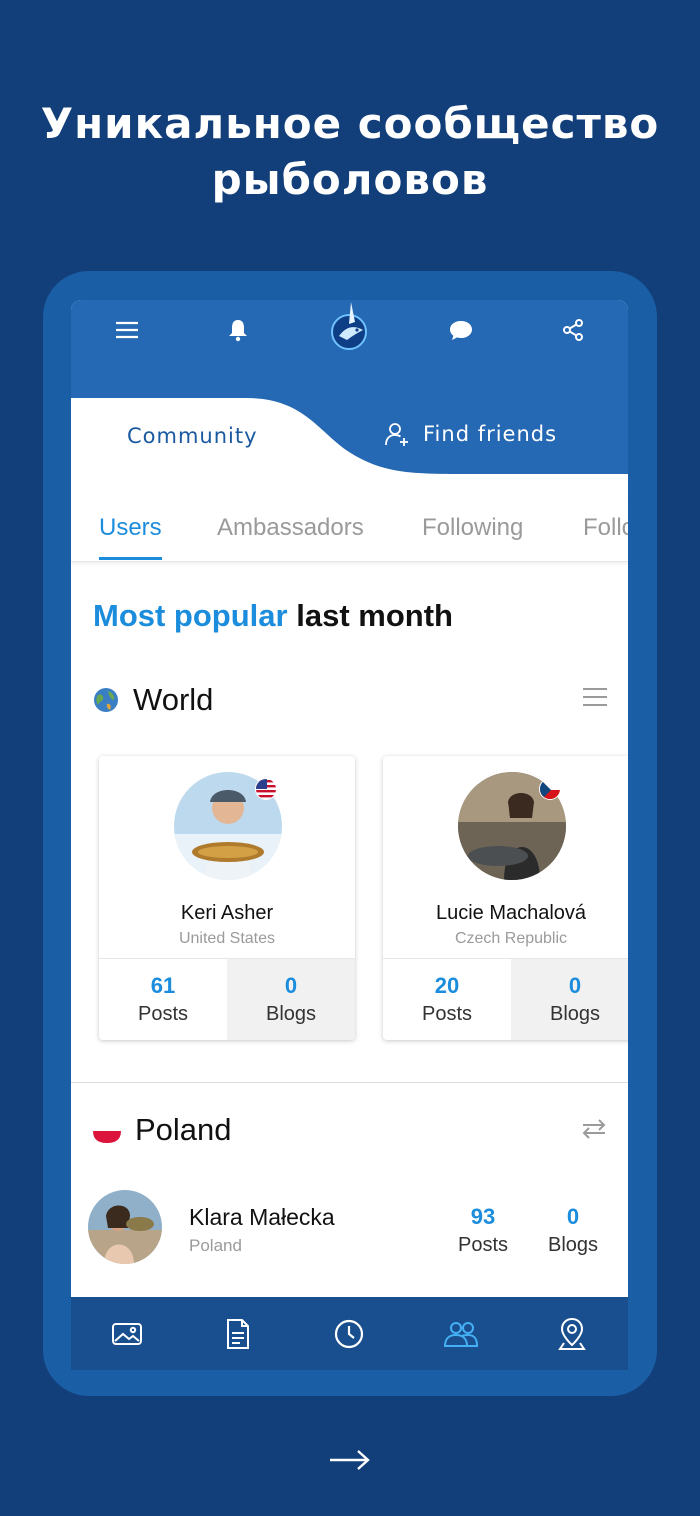 Image resolution: width=700 pixels, height=1516 pixels. Describe the element at coordinates (511, 913) in the screenshot. I see `user-name: Lucie Machalová` at that location.